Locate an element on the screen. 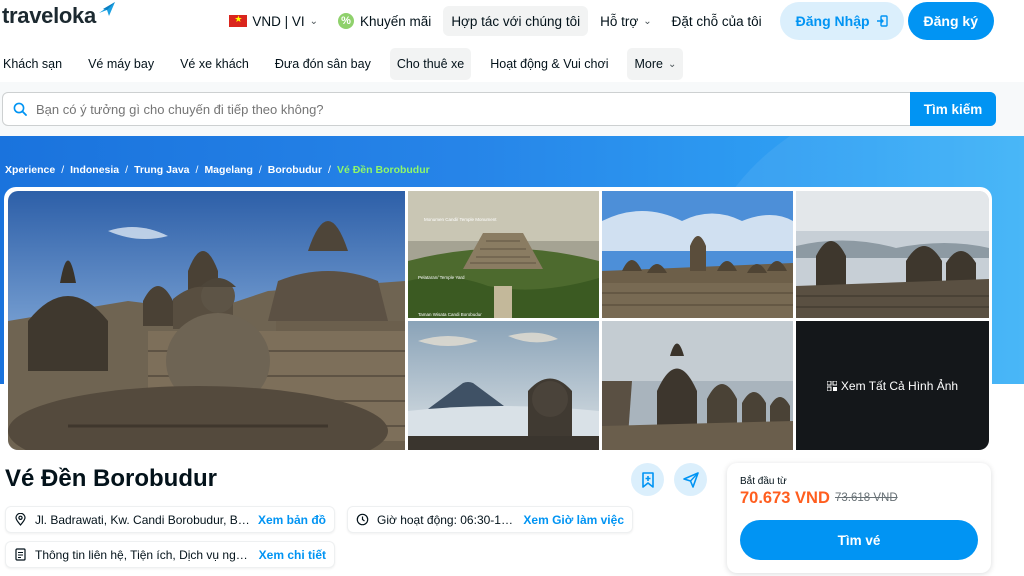 The image size is (1024, 576). aerial-caption-yard: Pelataran/ Temple Yard is located at coordinates (441, 277).